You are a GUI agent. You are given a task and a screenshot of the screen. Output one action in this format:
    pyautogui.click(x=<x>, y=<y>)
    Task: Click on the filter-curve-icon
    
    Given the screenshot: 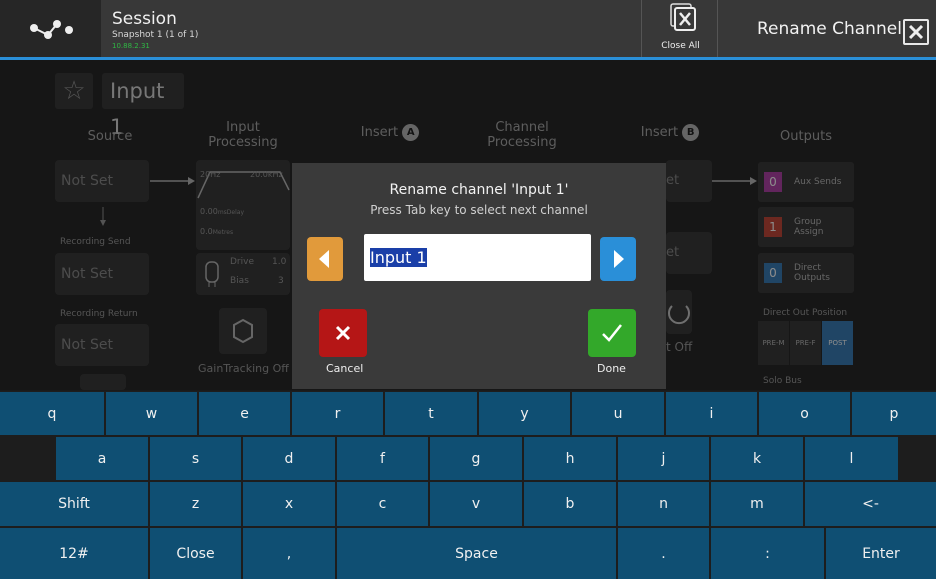 What is the action you would take?
    pyautogui.click(x=243, y=185)
    